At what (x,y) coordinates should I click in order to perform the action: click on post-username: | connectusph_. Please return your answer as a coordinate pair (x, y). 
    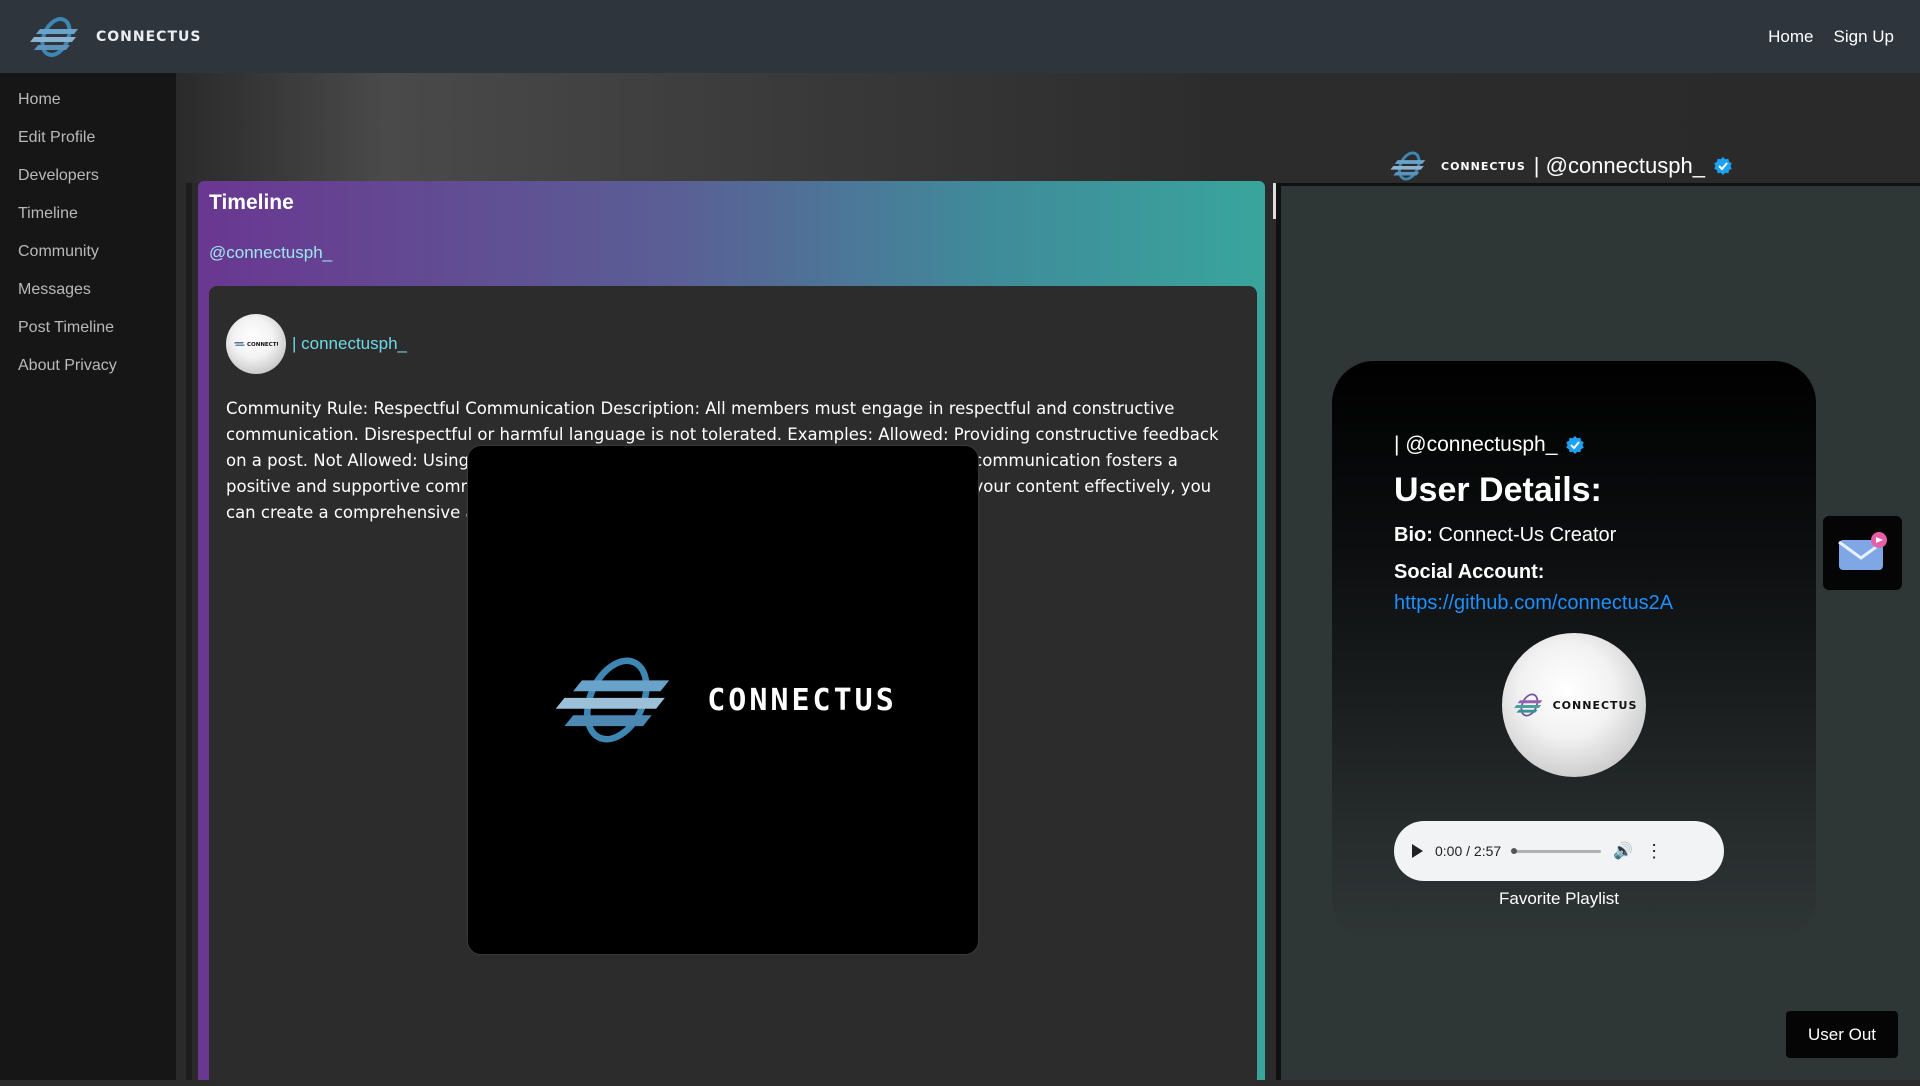
    Looking at the image, I should click on (349, 344).